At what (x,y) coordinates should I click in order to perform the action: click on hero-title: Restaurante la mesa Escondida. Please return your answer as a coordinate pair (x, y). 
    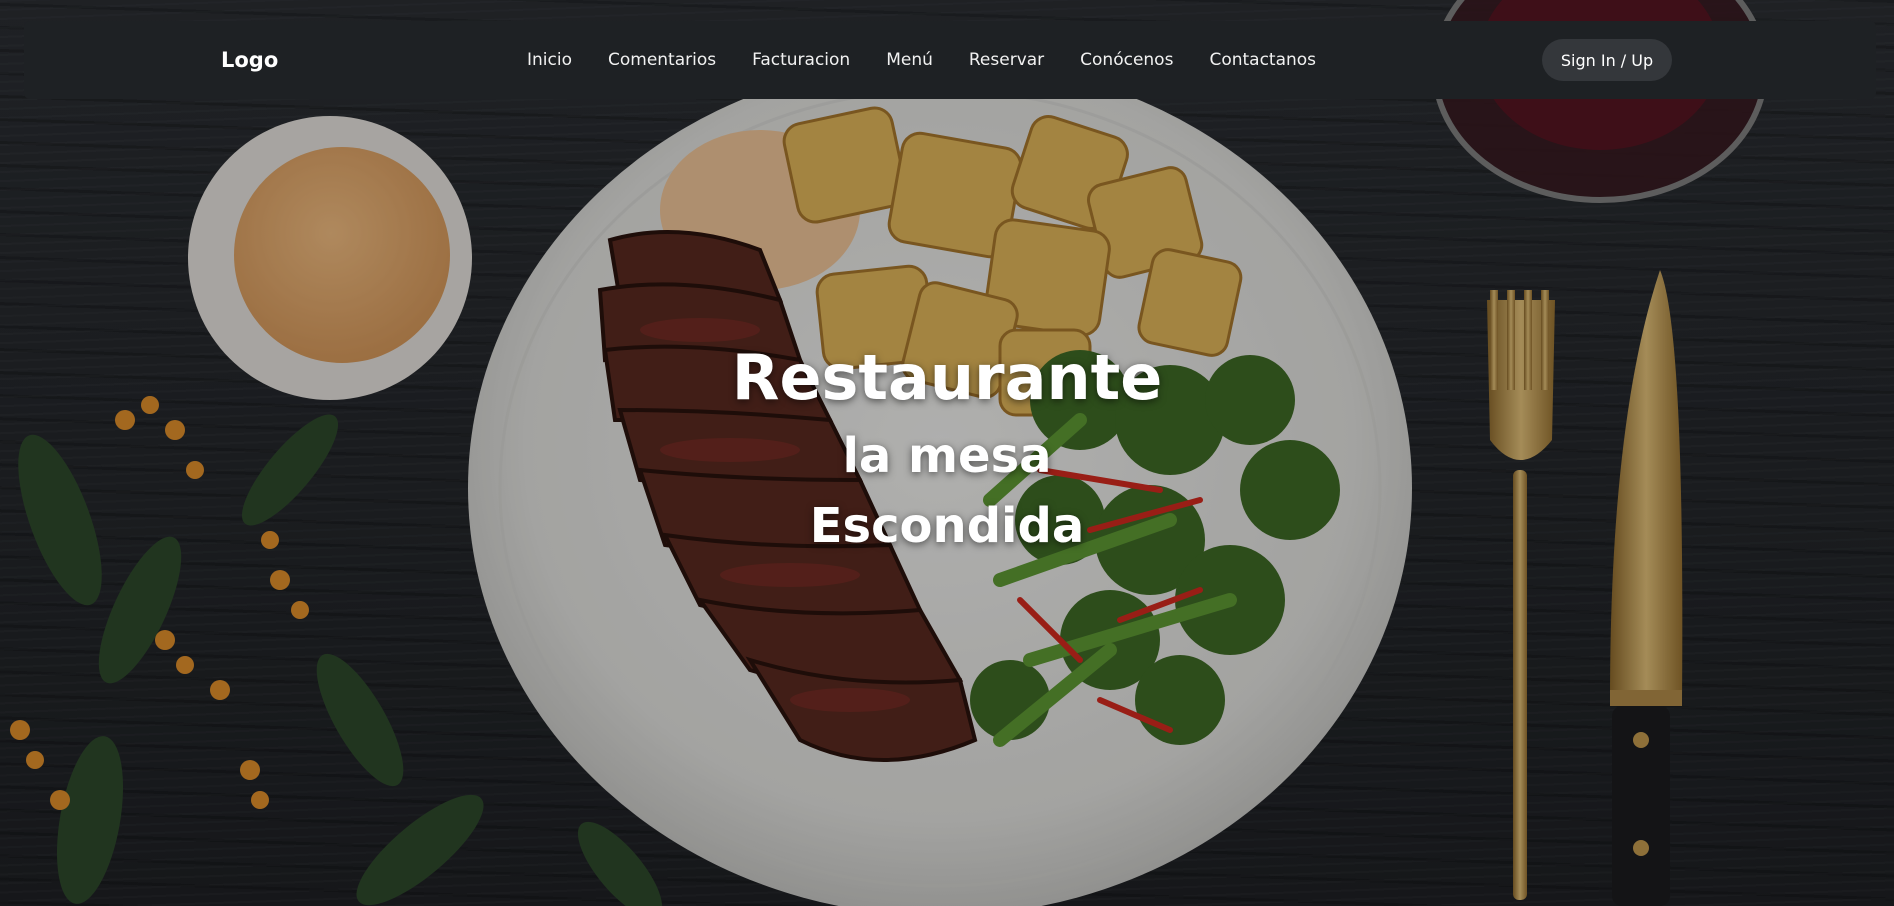
    Looking at the image, I should click on (947, 448).